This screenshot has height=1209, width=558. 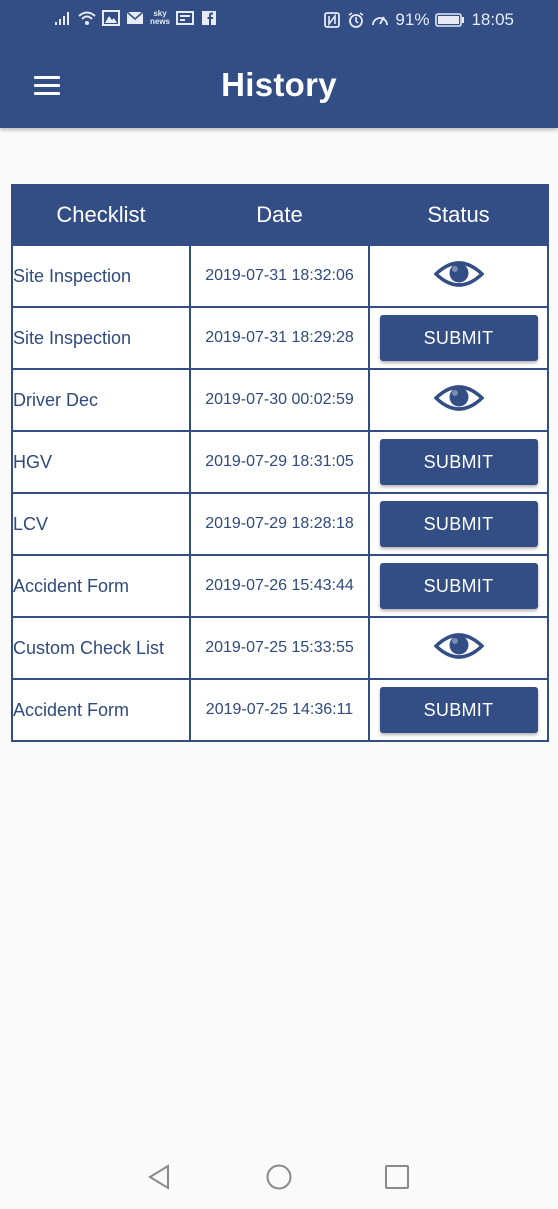 I want to click on sky-news-bottom: news, so click(x=160, y=21).